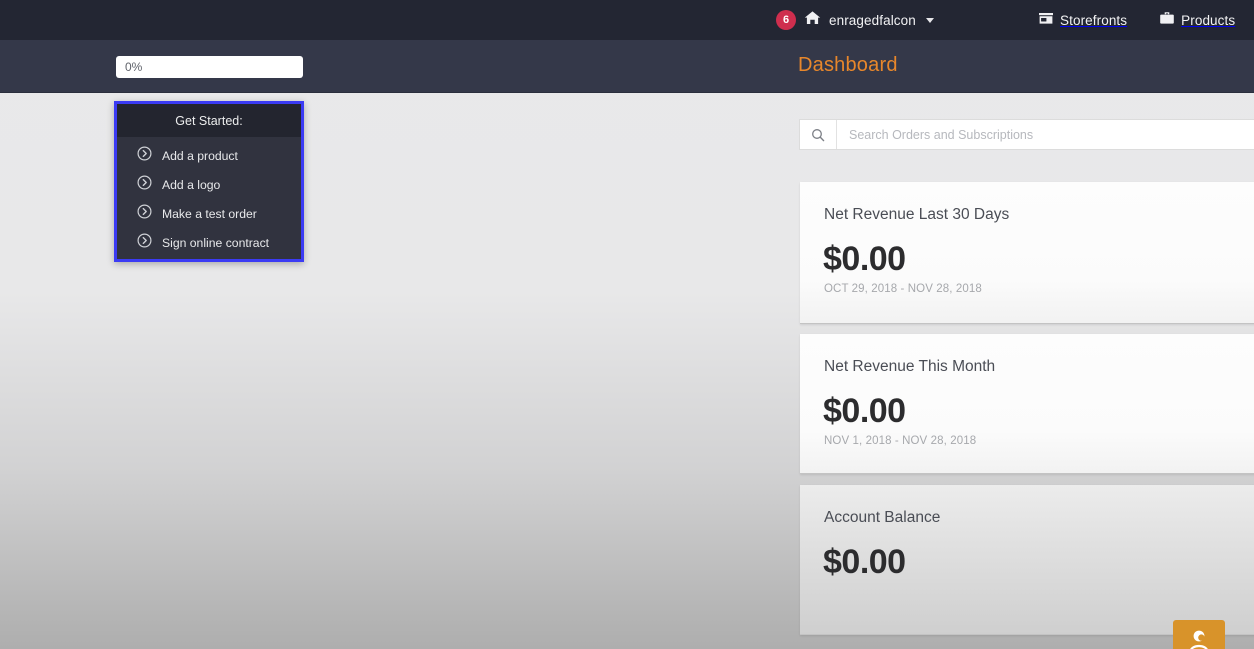  I want to click on get-started-item-sign-online-contract: Sign online contract, so click(209, 242).